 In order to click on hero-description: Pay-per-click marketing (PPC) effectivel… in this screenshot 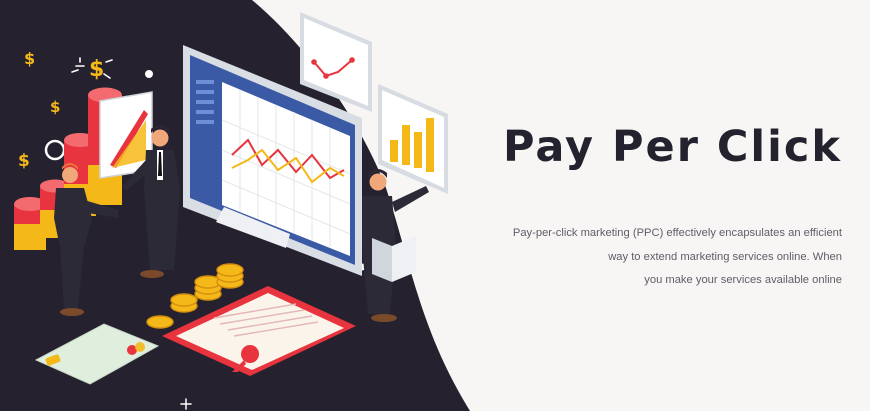, I will do `click(656, 257)`.